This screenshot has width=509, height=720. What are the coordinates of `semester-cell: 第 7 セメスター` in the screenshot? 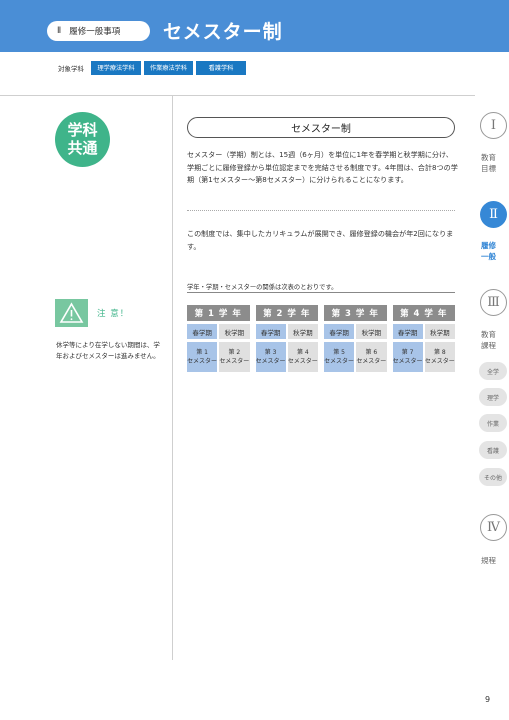 It's located at (407, 357).